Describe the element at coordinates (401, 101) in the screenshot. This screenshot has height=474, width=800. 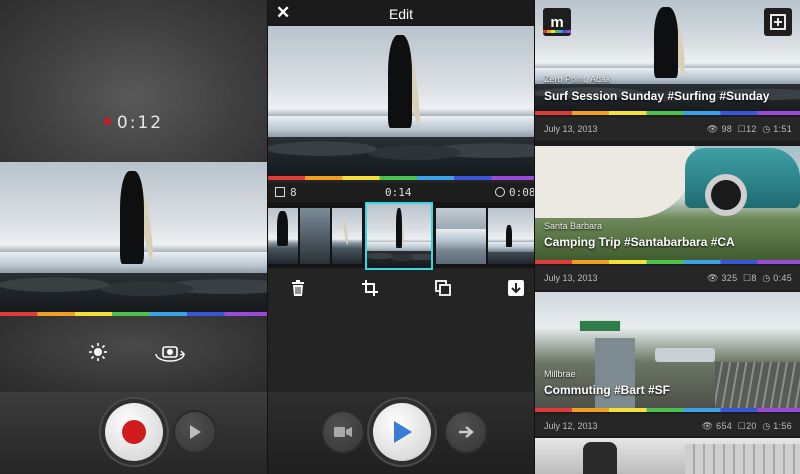
I see `video-preview` at that location.